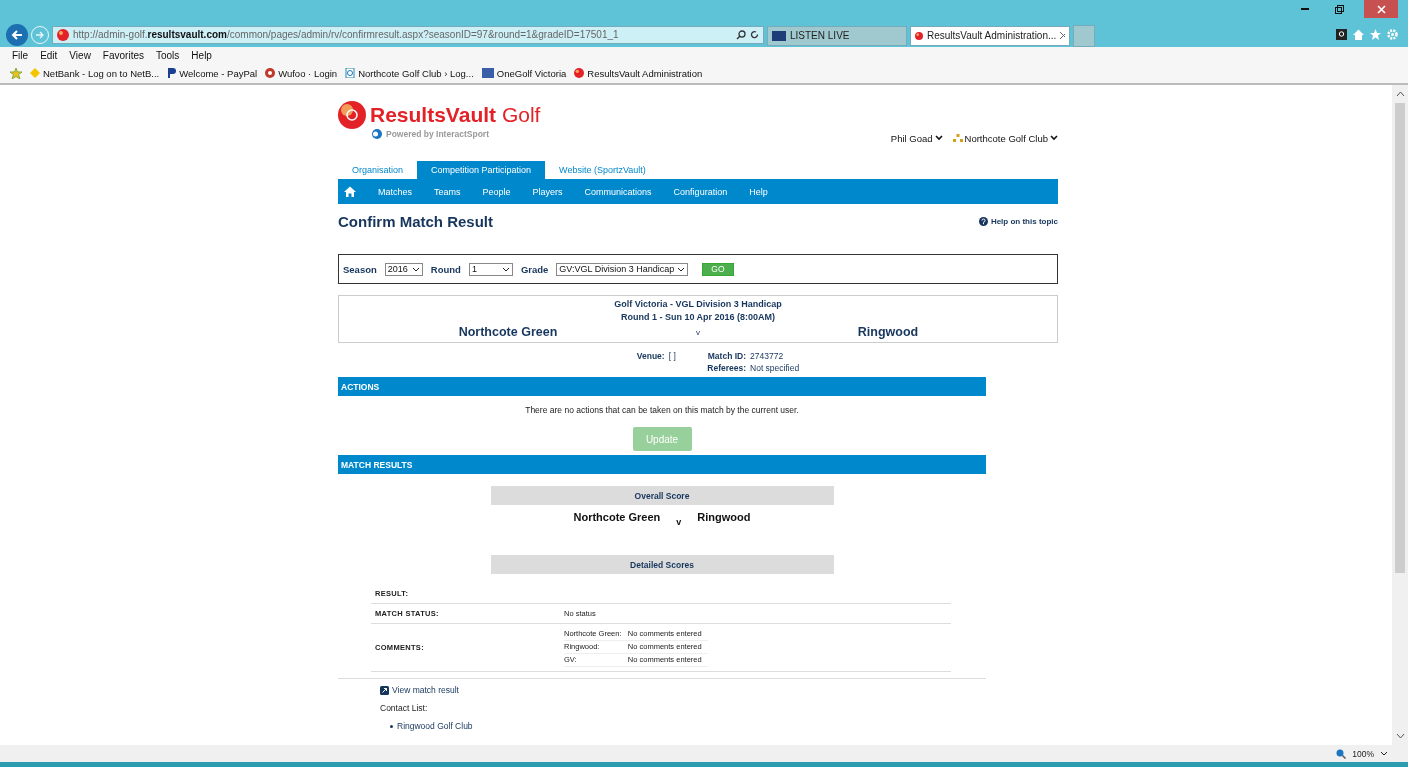  I want to click on external-link-icon, so click(384, 690).